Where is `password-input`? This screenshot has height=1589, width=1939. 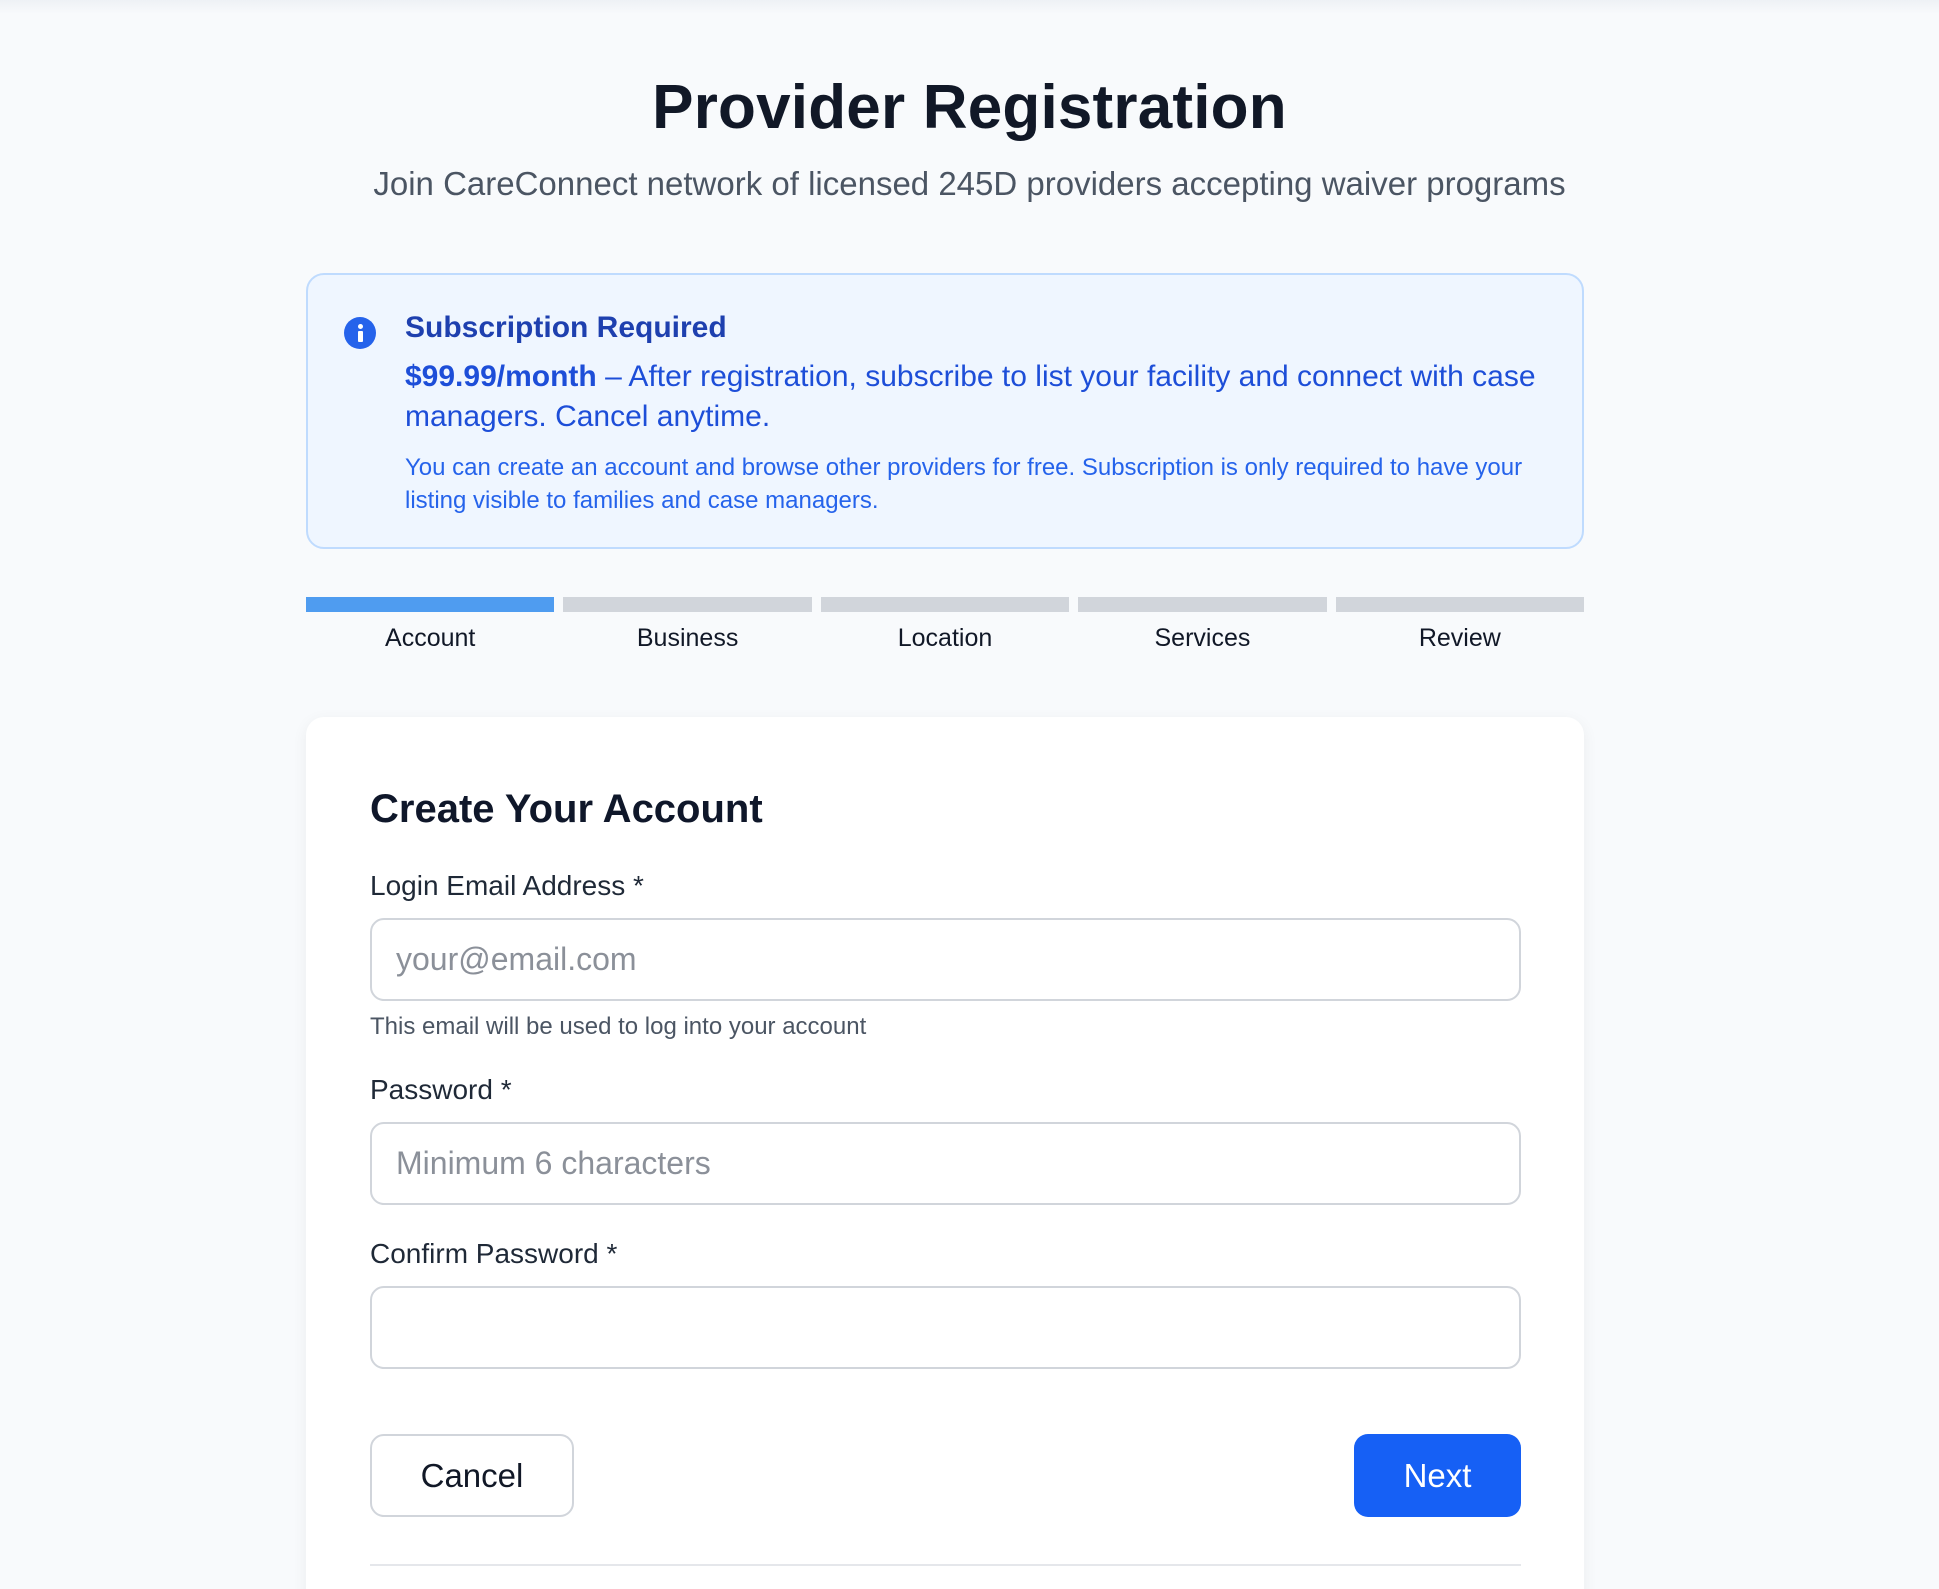 password-input is located at coordinates (945, 1163).